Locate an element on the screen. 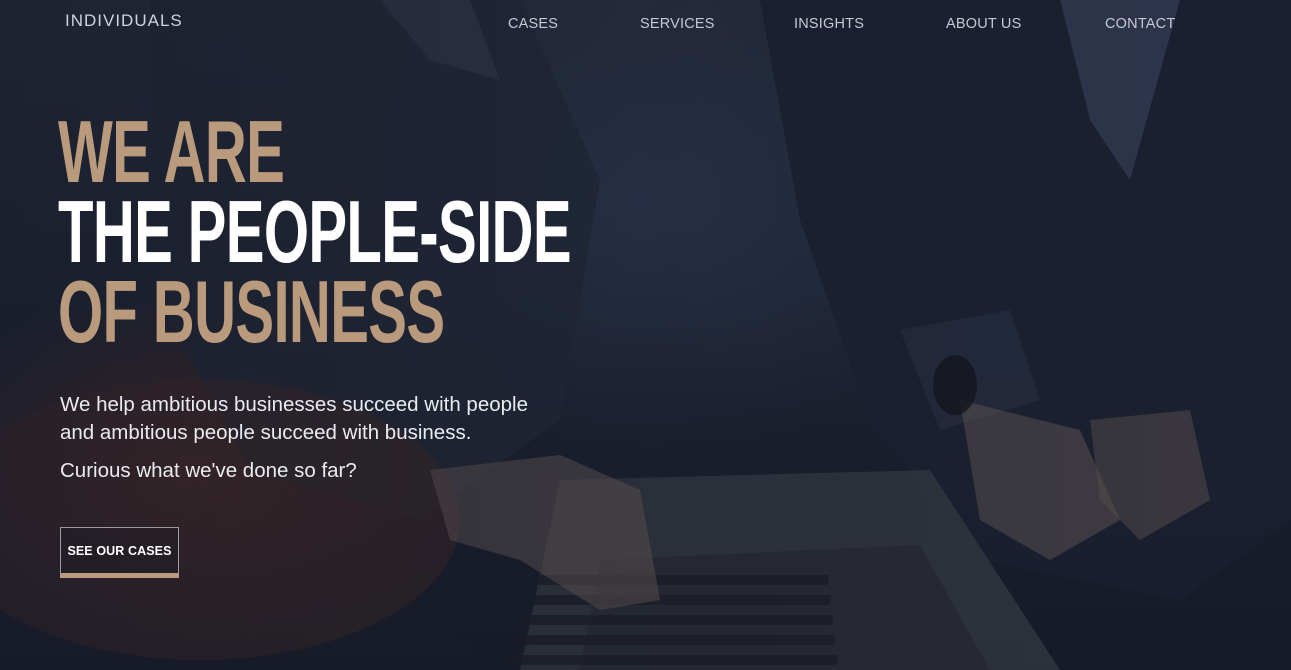  hero-question: Curious what we've done so far? is located at coordinates (208, 470).